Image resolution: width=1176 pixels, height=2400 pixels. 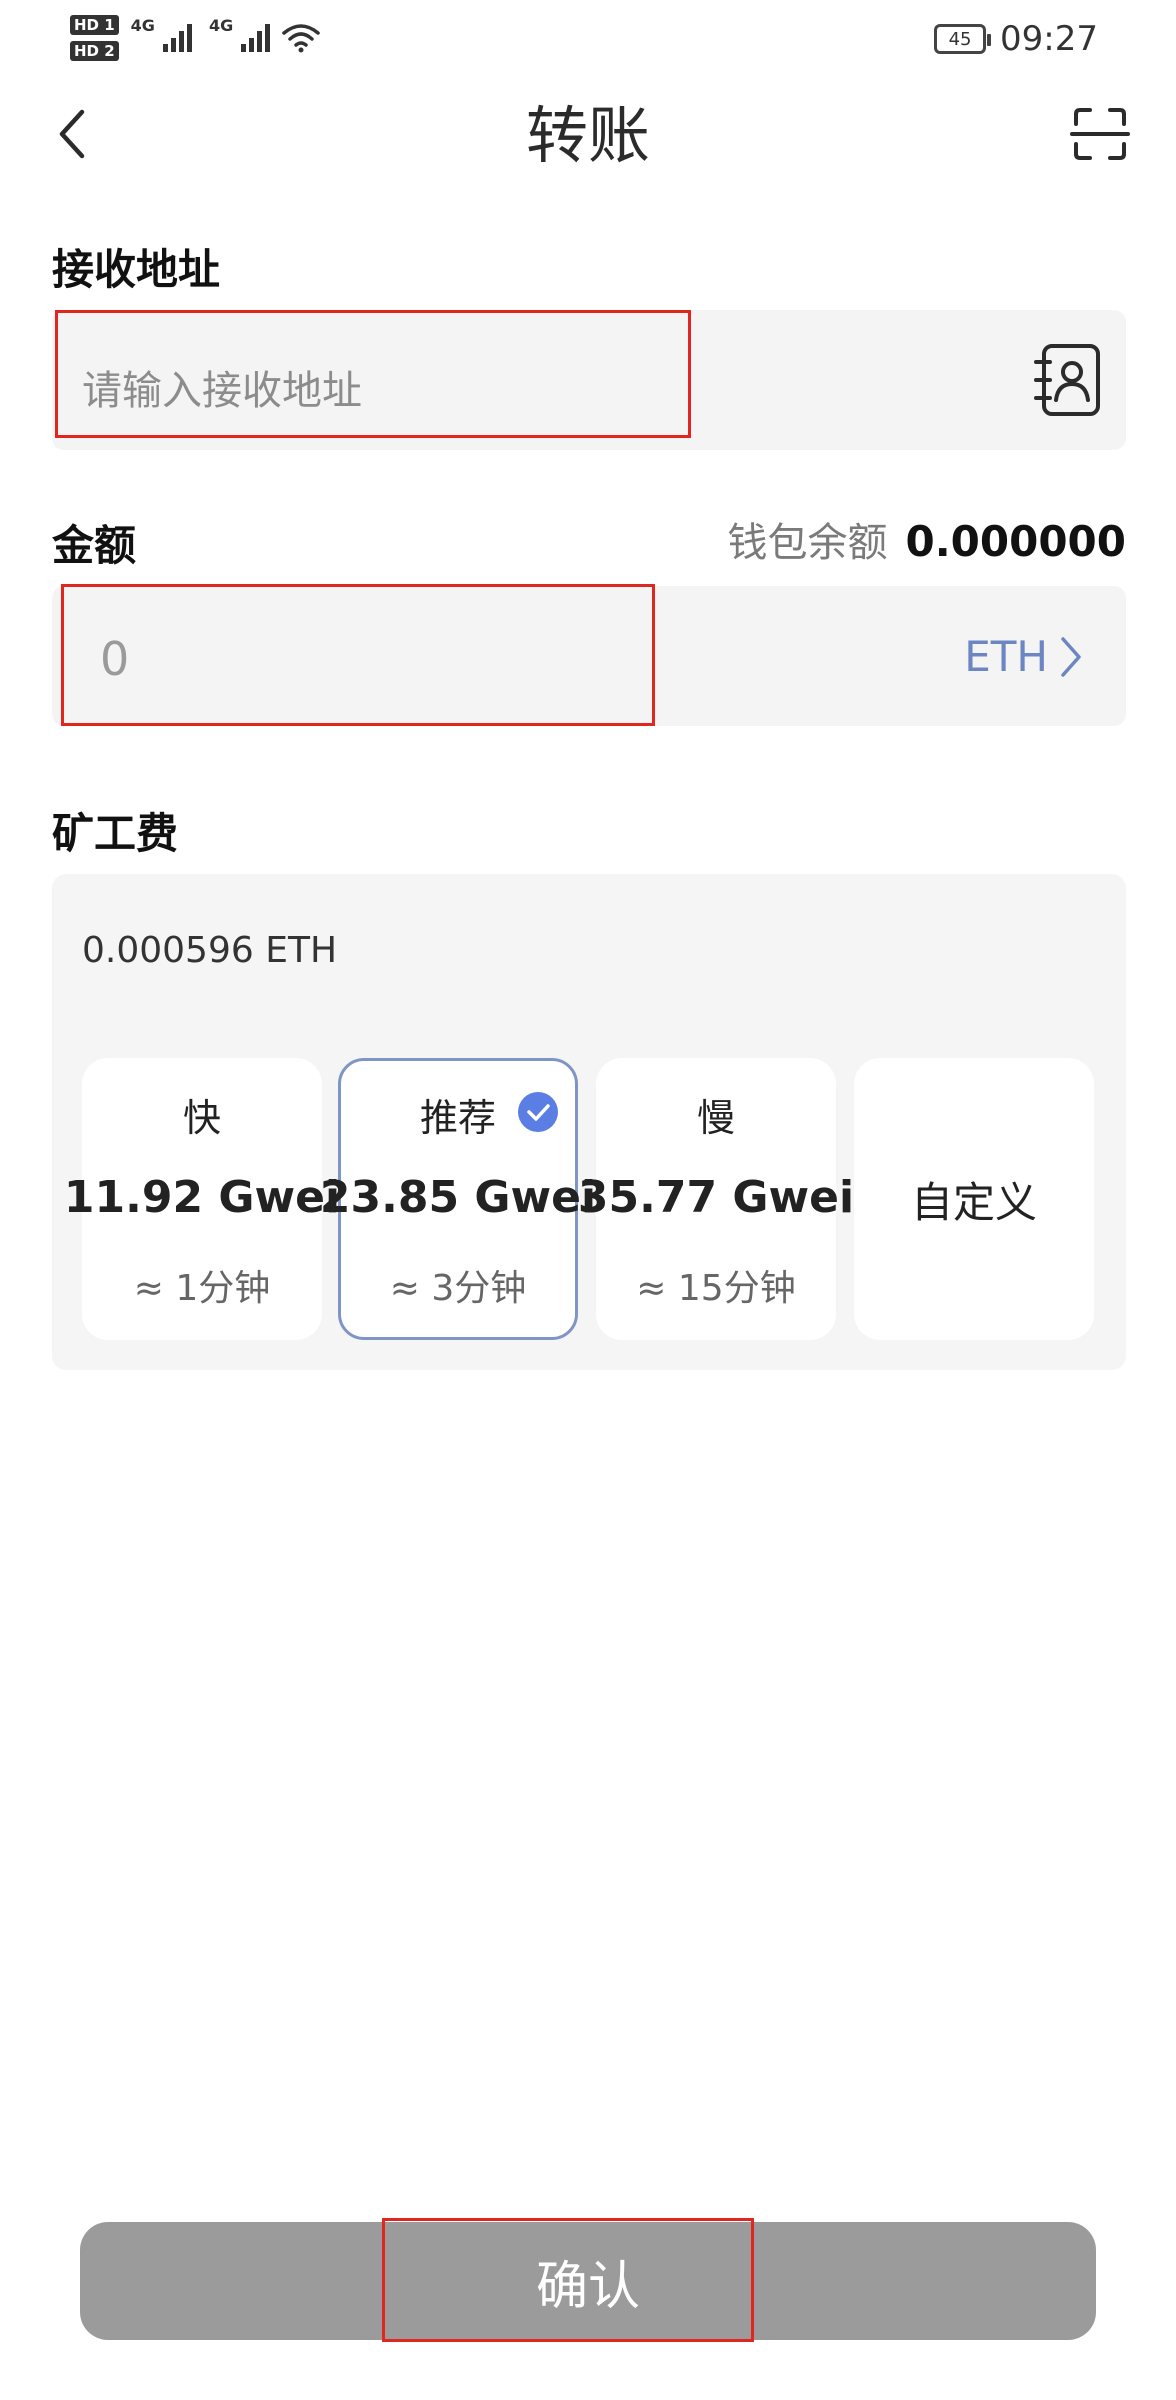 I want to click on fee-option-gwei: 23.85 Gwei, so click(x=458, y=1197).